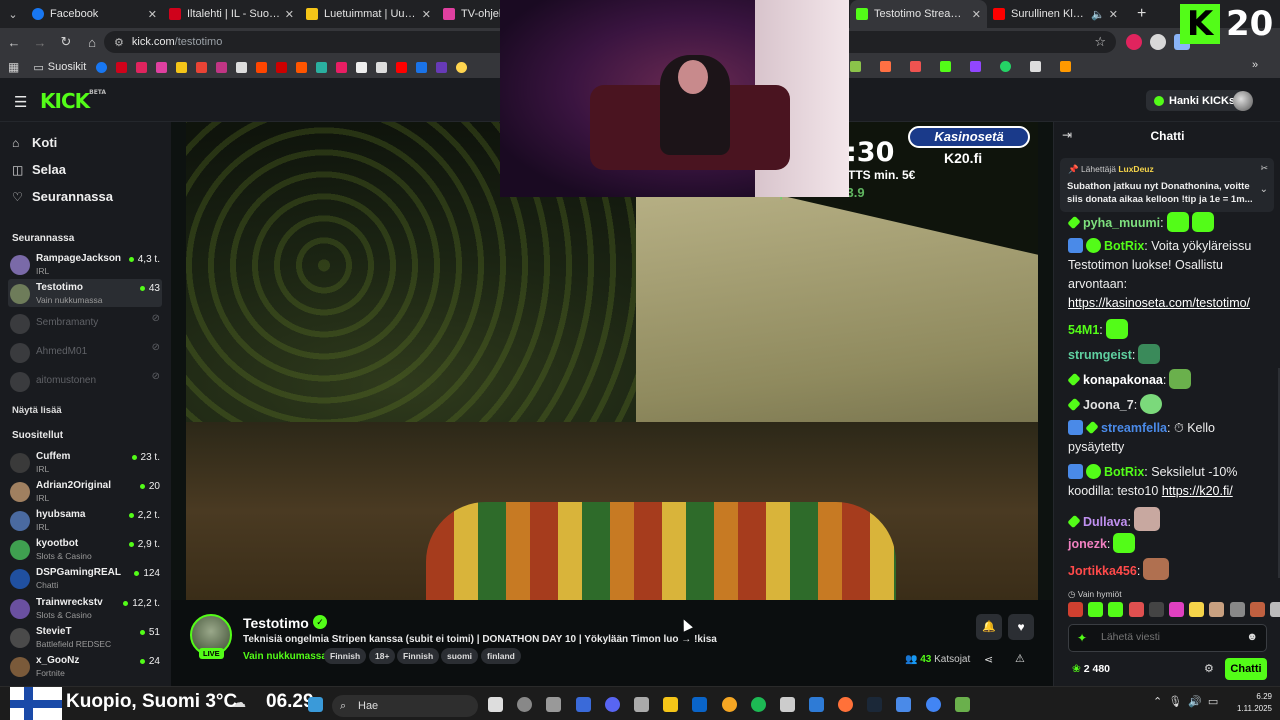 The image size is (1280, 720). I want to click on taskbar-clock: 6.29 1.11.2025, so click(1252, 703).